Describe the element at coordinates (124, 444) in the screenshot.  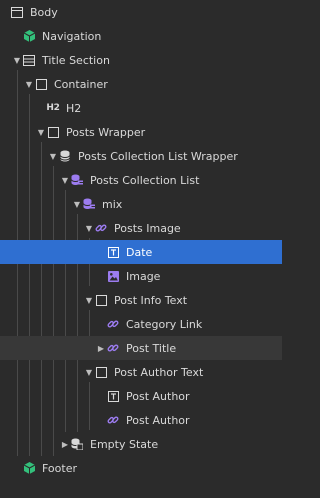
I see `tree-item-label: Empty State` at that location.